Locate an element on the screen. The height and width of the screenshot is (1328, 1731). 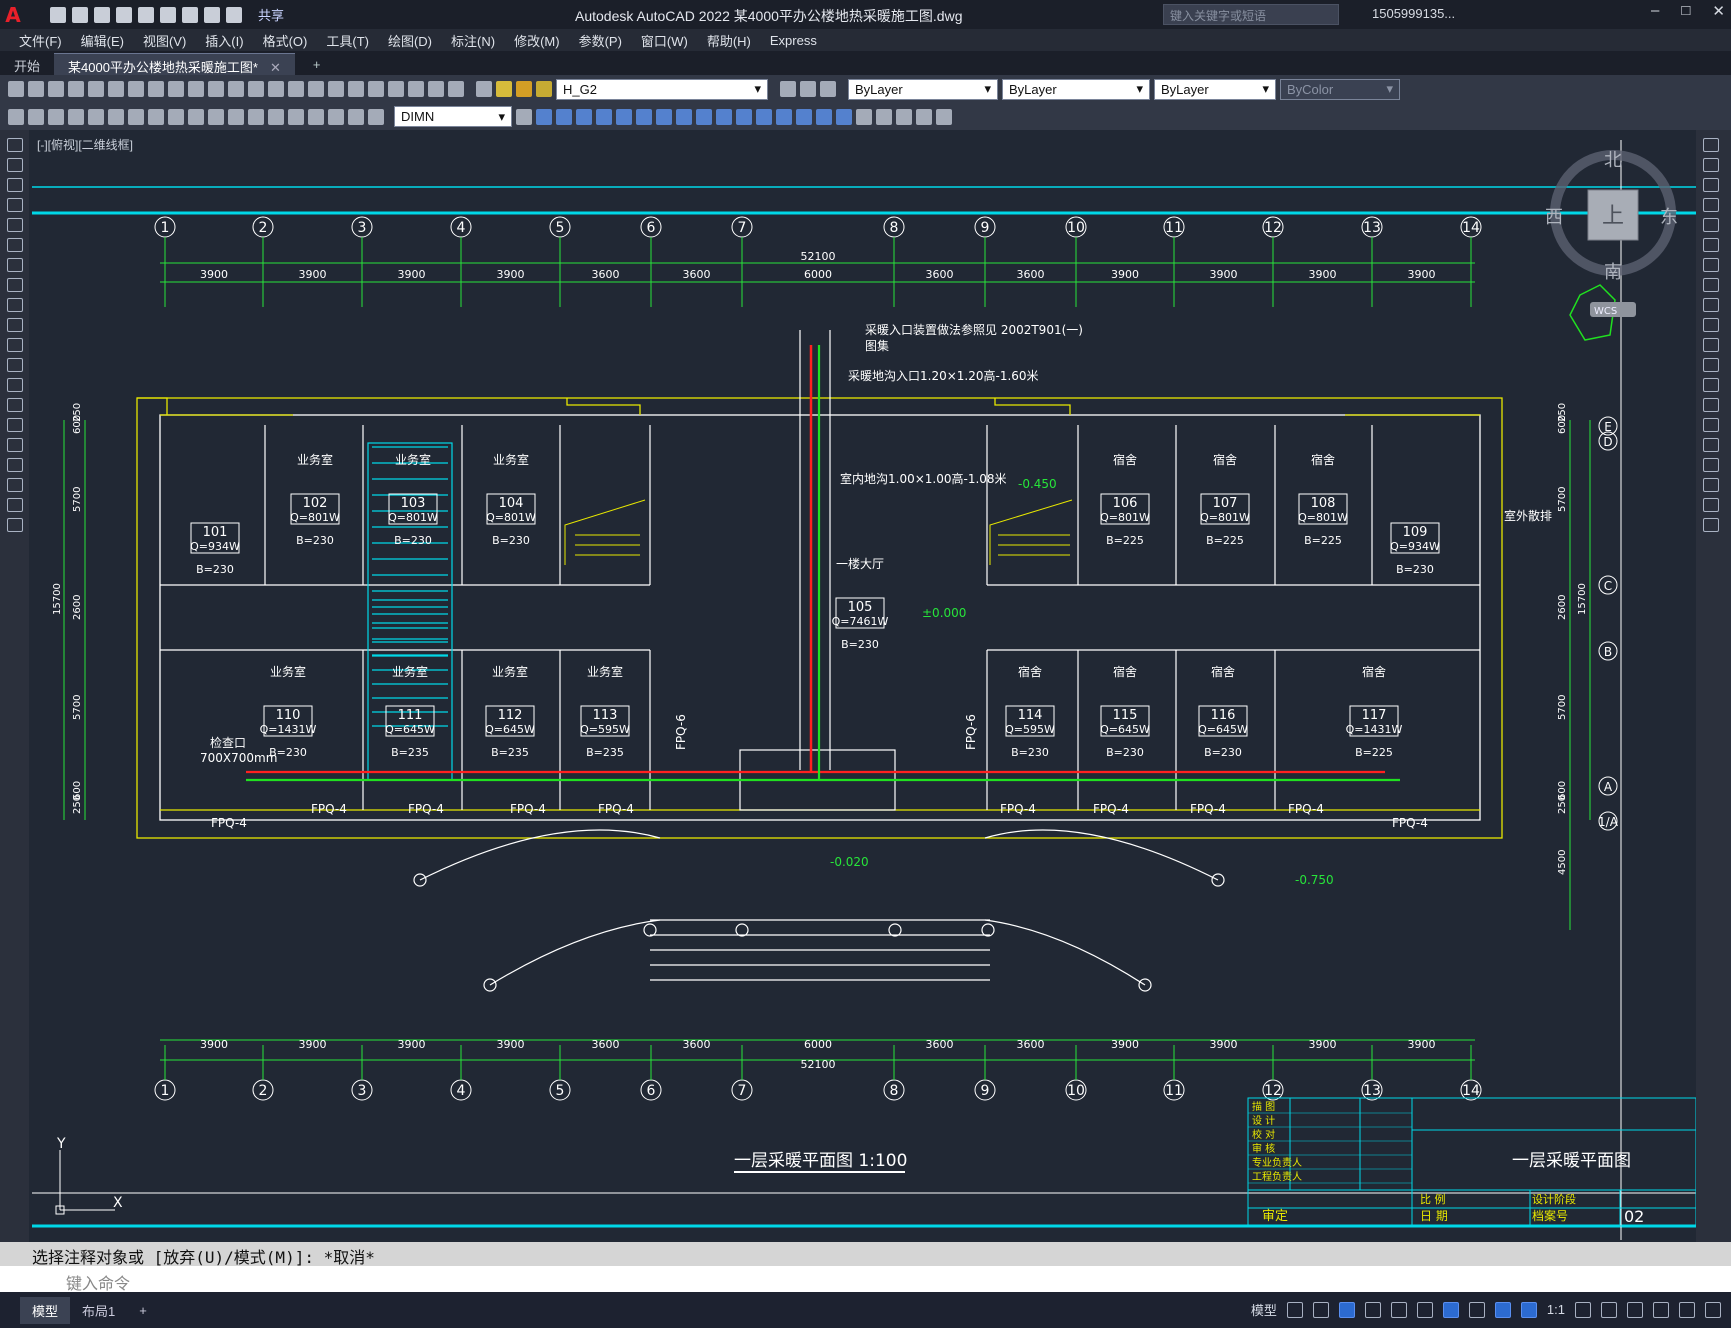
menu-item: 帮助(H) is located at coordinates (729, 40).